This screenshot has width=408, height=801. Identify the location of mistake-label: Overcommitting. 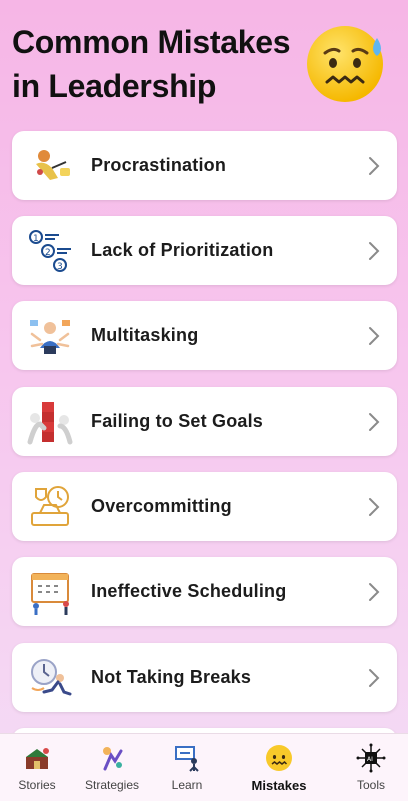
(161, 506).